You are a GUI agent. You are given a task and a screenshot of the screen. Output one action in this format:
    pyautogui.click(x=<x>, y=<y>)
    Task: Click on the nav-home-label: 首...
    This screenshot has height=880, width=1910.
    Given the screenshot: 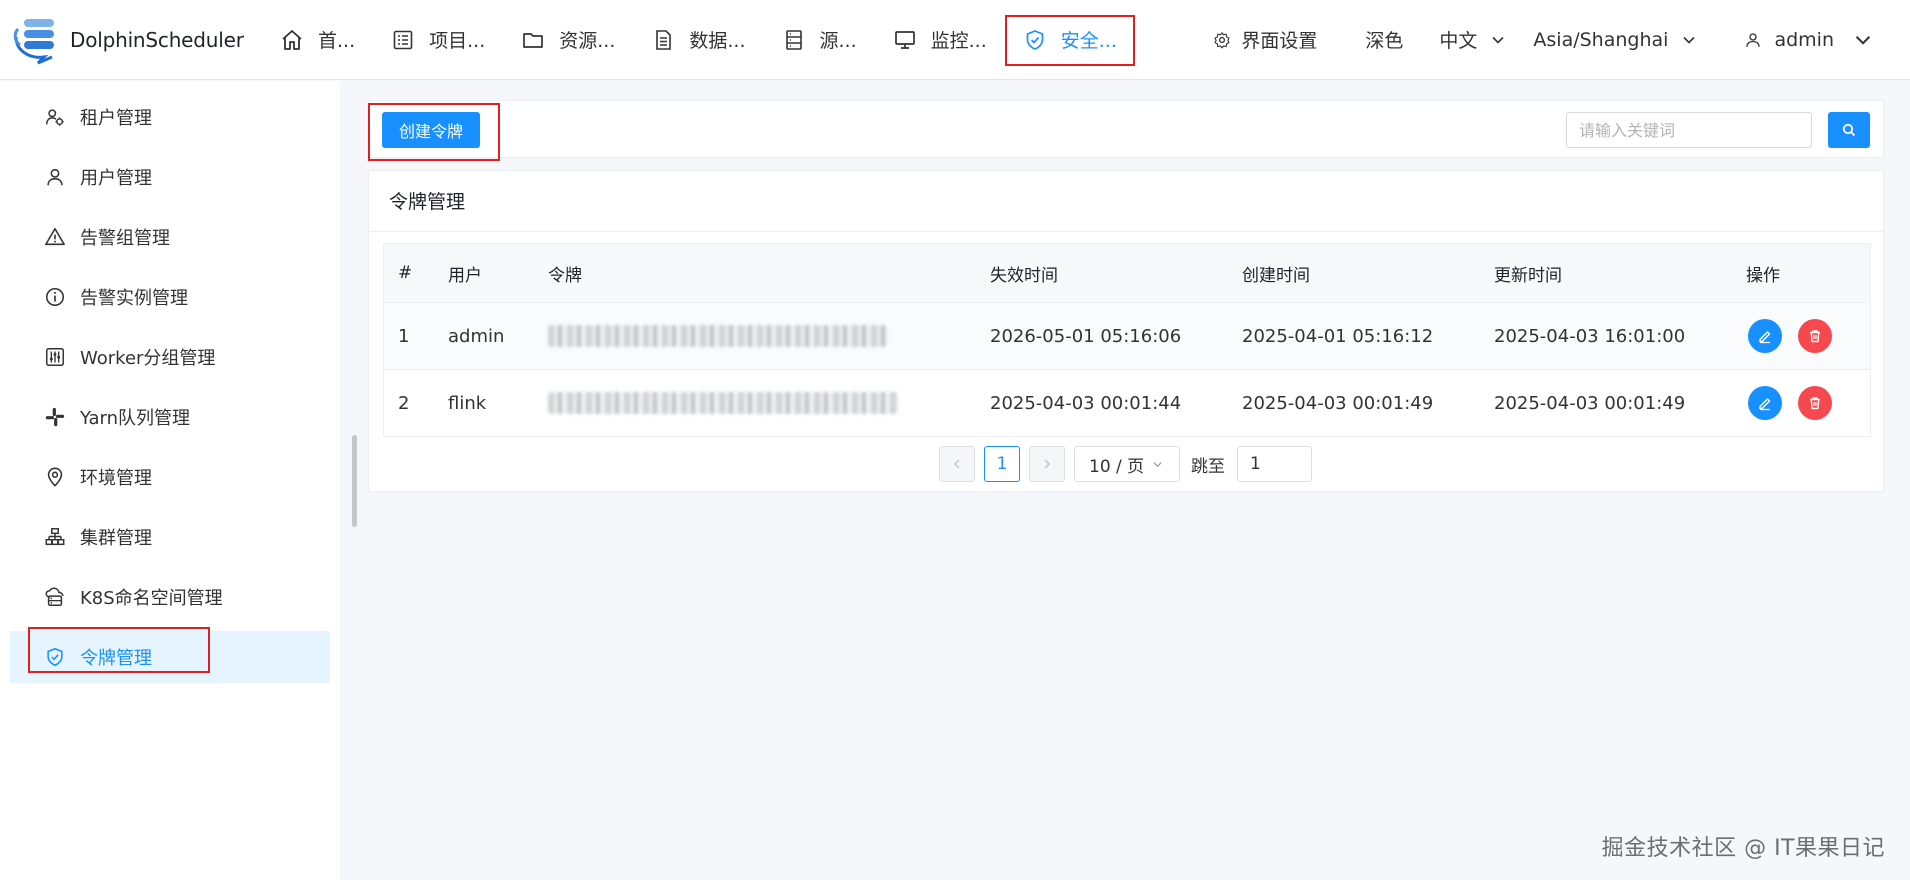 What is the action you would take?
    pyautogui.click(x=337, y=41)
    